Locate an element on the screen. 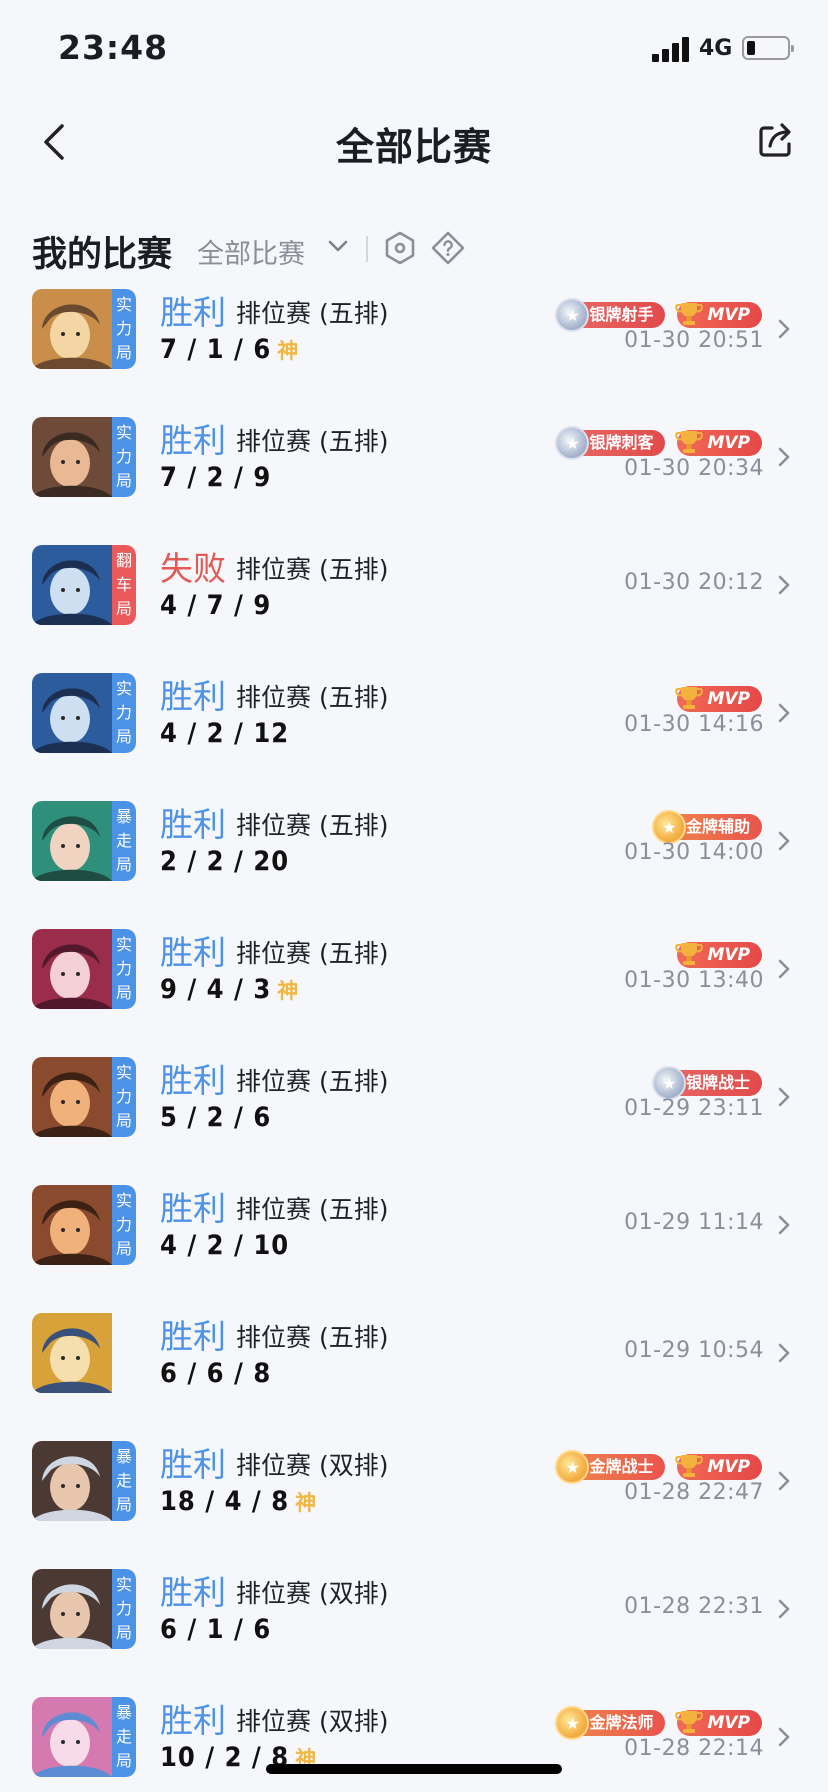 The image size is (828, 1792). match-row: 实力局 胜利 排位赛 (双排) 6 / 1 / 6 01-28 22:31 is located at coordinates (414, 1630).